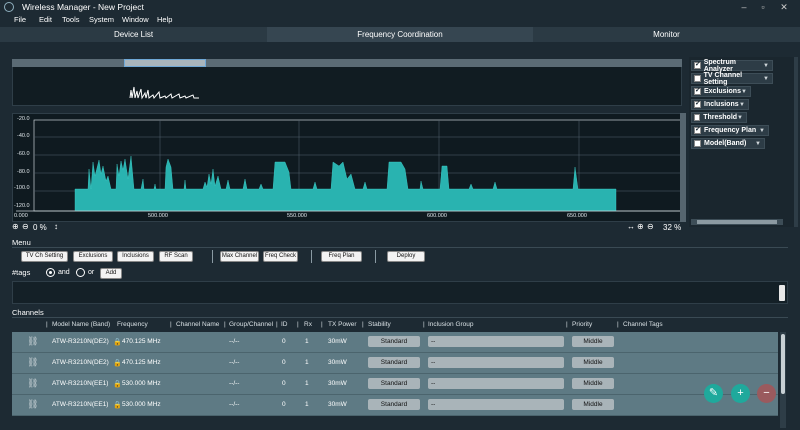  What do you see at coordinates (406, 256) in the screenshot?
I see `deploy-button: Deploy` at bounding box center [406, 256].